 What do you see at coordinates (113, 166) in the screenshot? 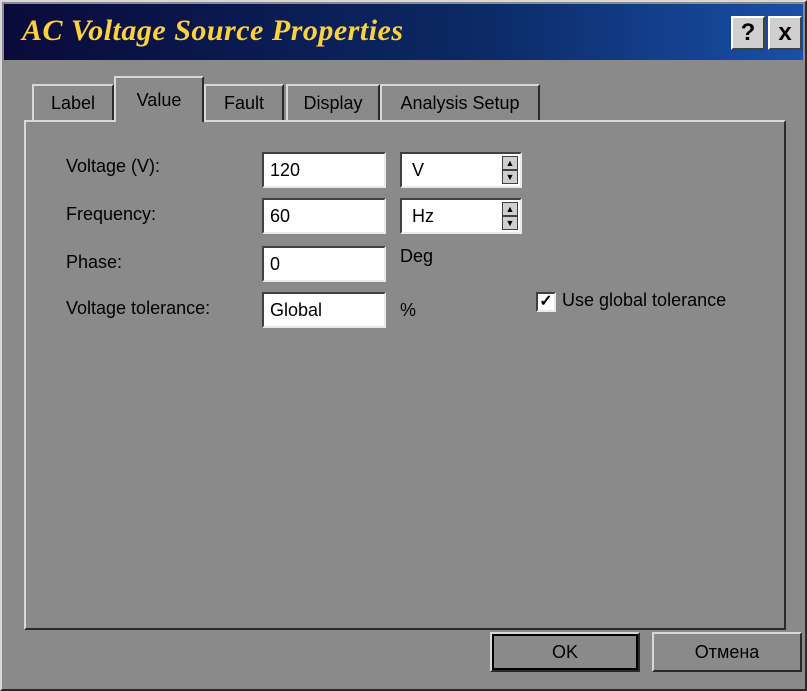
I see `voltage-label: Voltage (V):` at bounding box center [113, 166].